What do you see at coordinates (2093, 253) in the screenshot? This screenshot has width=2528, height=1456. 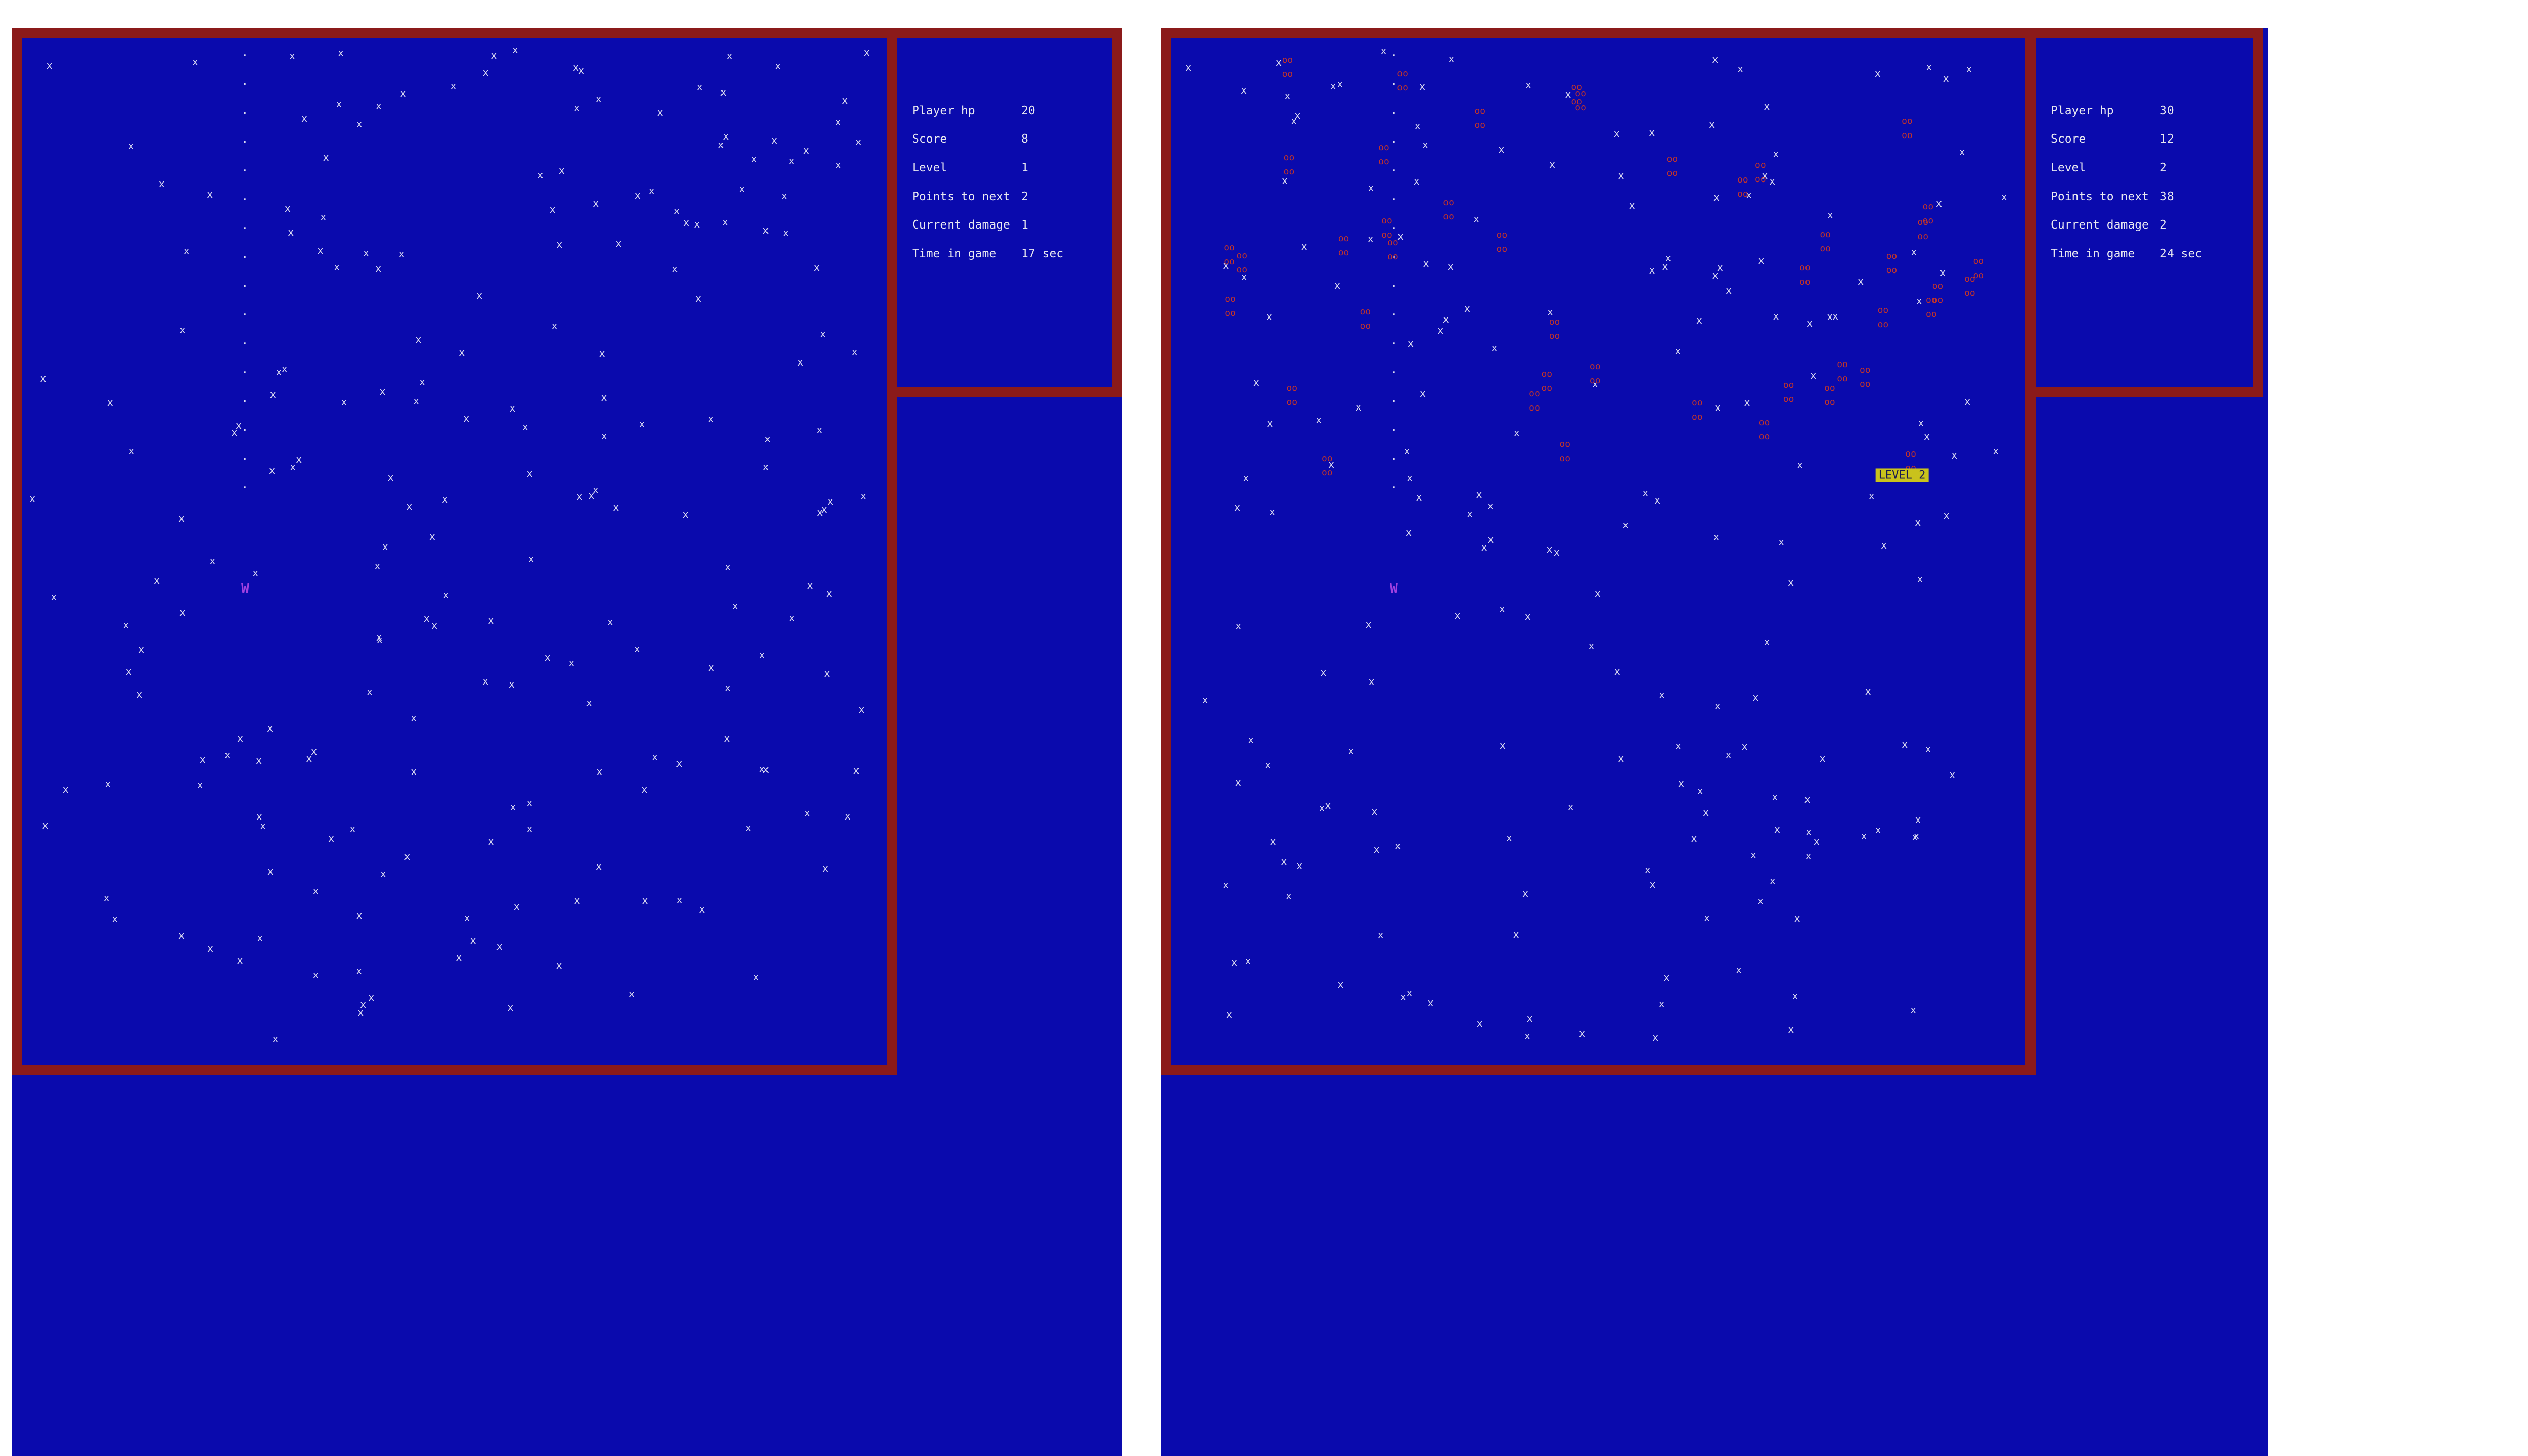 I see `stat-label: Time in game` at bounding box center [2093, 253].